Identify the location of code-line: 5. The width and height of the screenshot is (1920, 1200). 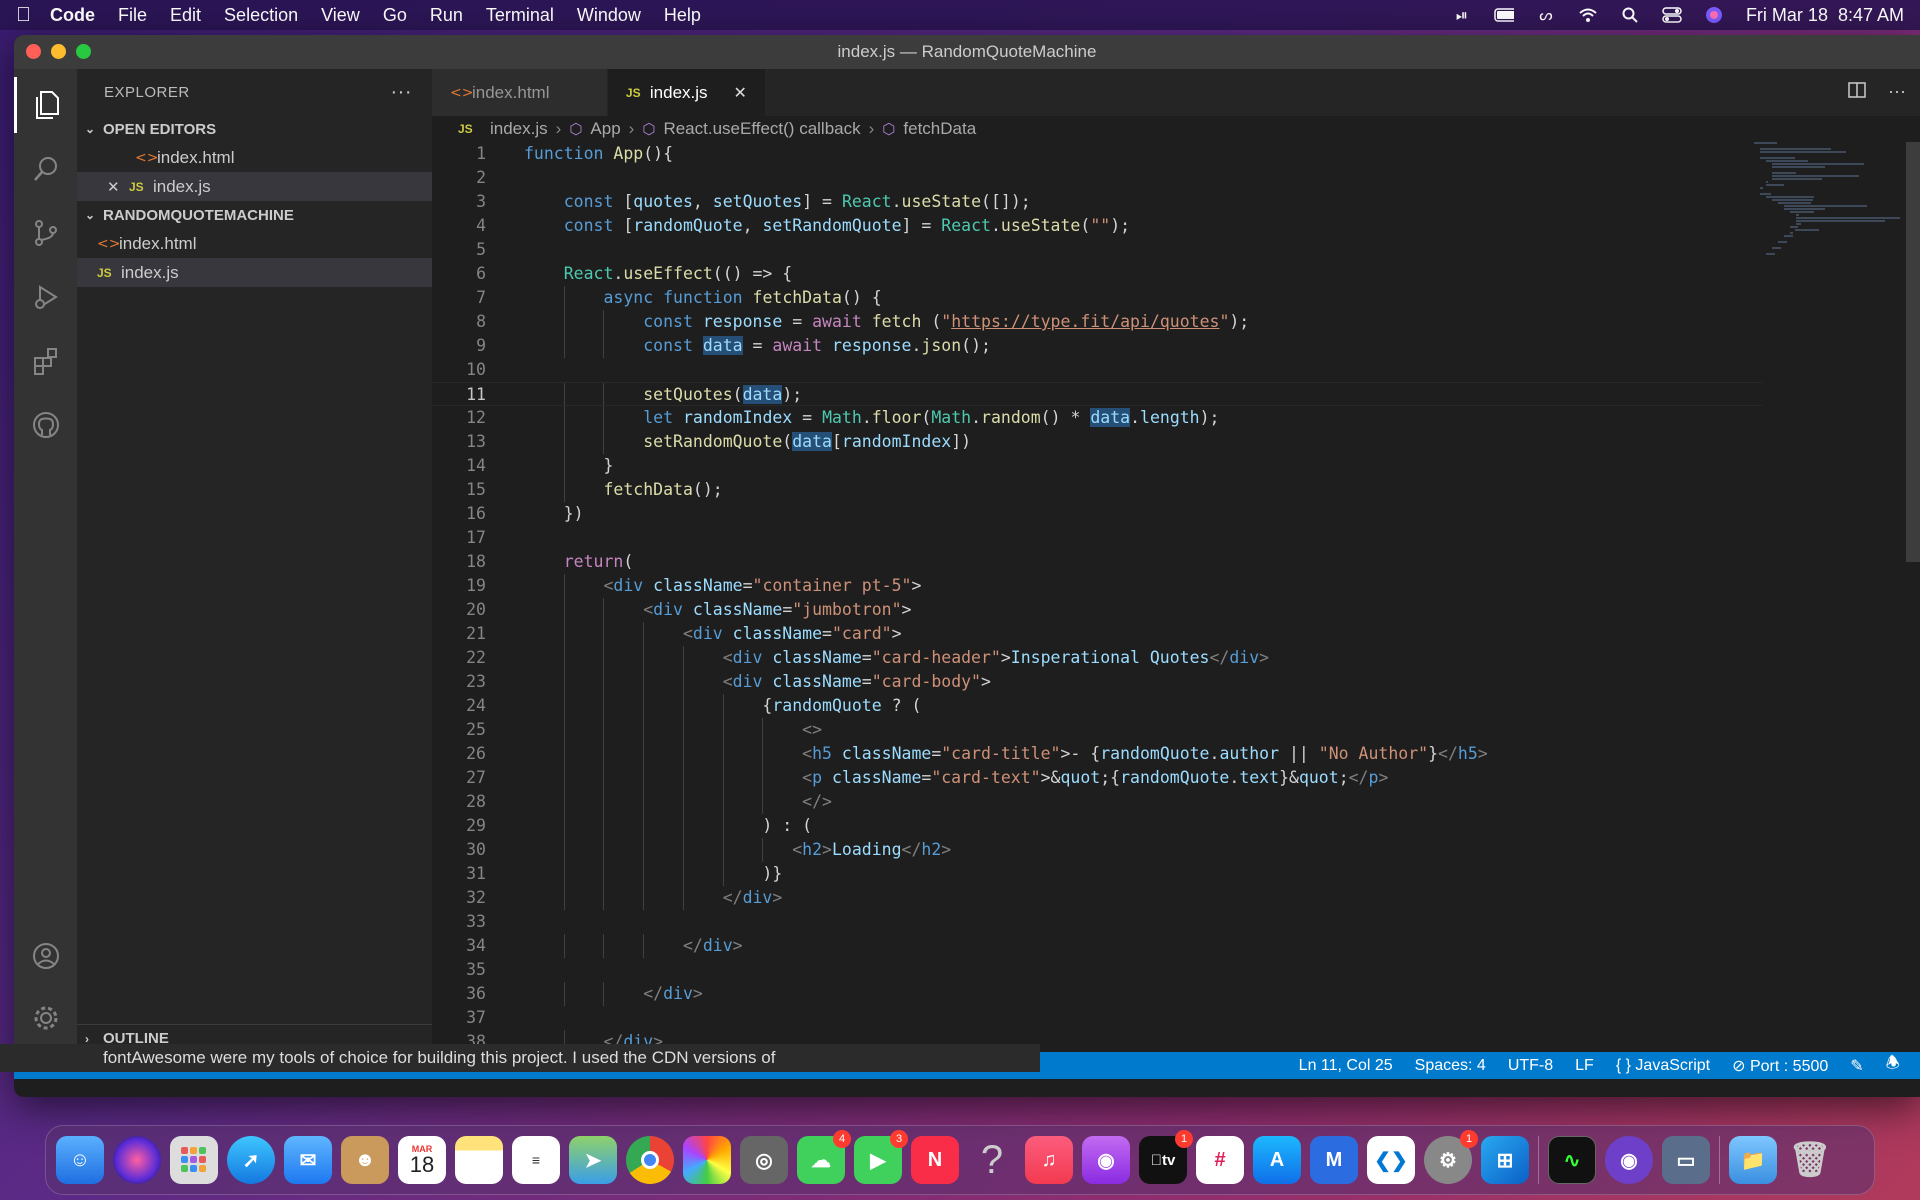
(1097, 250).